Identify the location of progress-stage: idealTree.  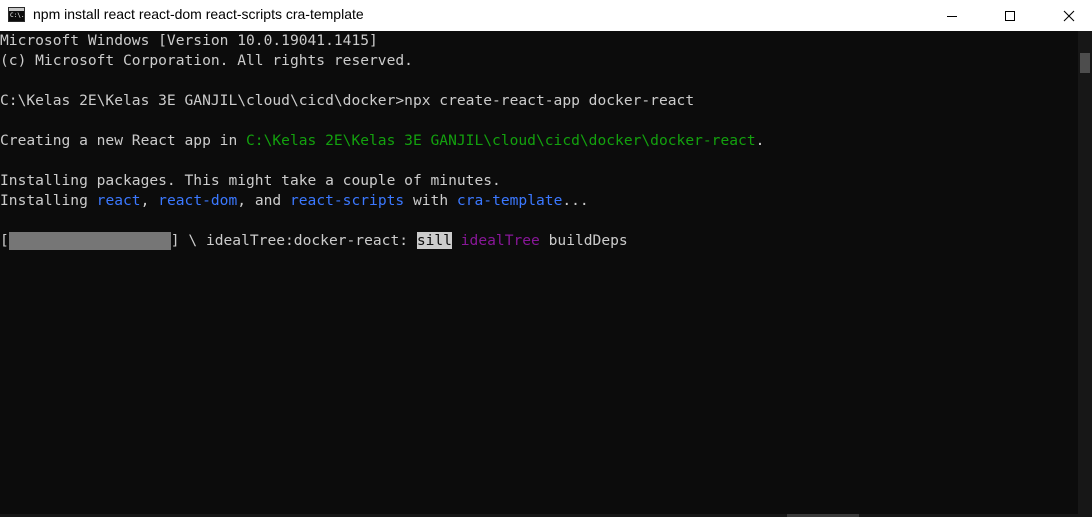
(500, 240).